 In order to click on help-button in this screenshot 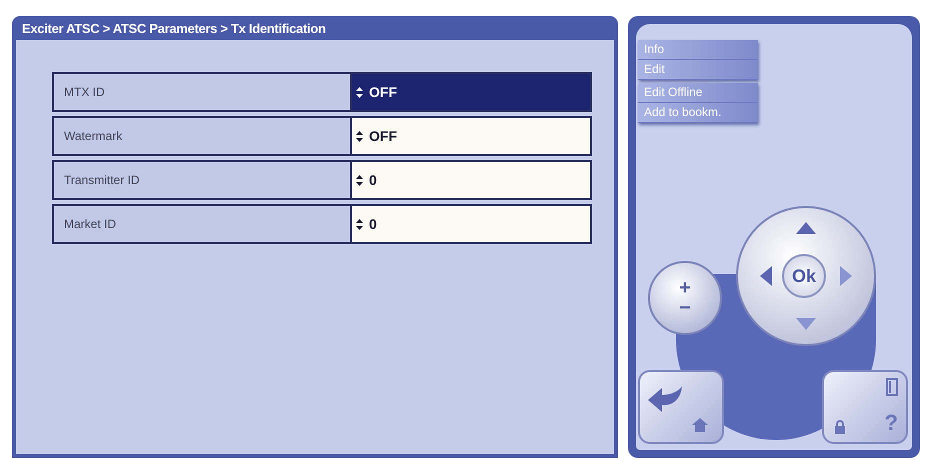, I will do `click(865, 407)`.